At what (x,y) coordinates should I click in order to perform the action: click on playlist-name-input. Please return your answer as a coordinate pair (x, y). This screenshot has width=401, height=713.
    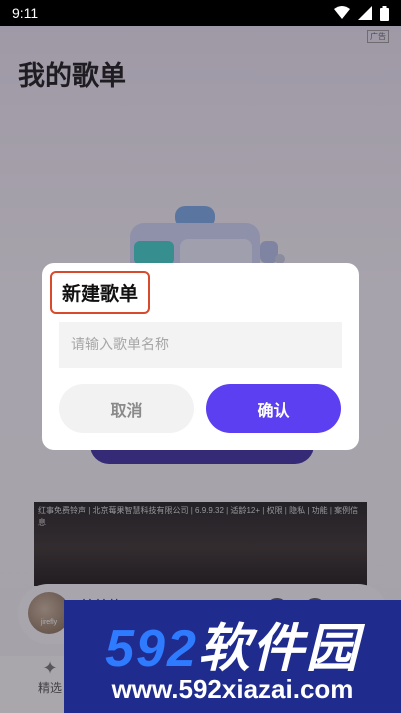
    Looking at the image, I should click on (200, 345).